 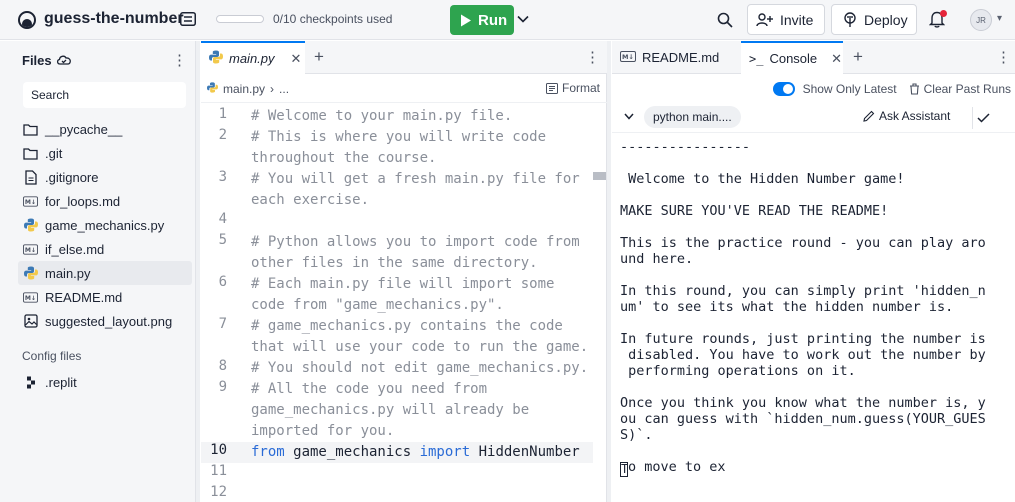 What do you see at coordinates (382, 116) in the screenshot?
I see `code-text: # Welcome to your main.py file.` at bounding box center [382, 116].